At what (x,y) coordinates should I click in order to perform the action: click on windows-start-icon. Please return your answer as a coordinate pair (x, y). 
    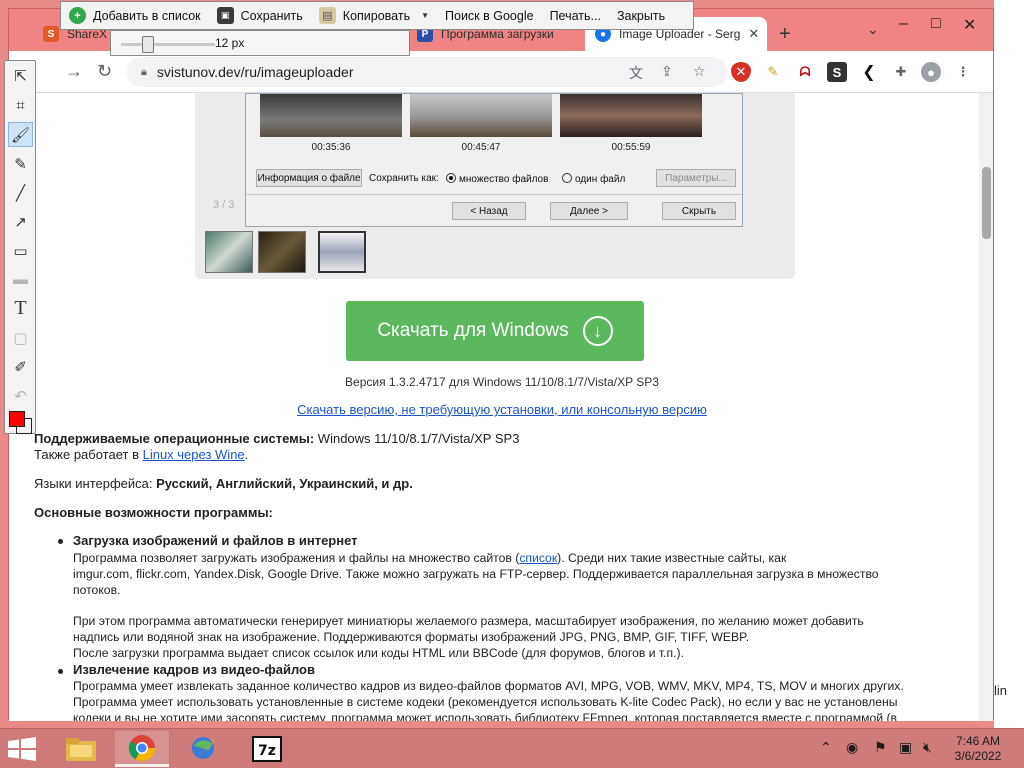
    Looking at the image, I should click on (22, 749).